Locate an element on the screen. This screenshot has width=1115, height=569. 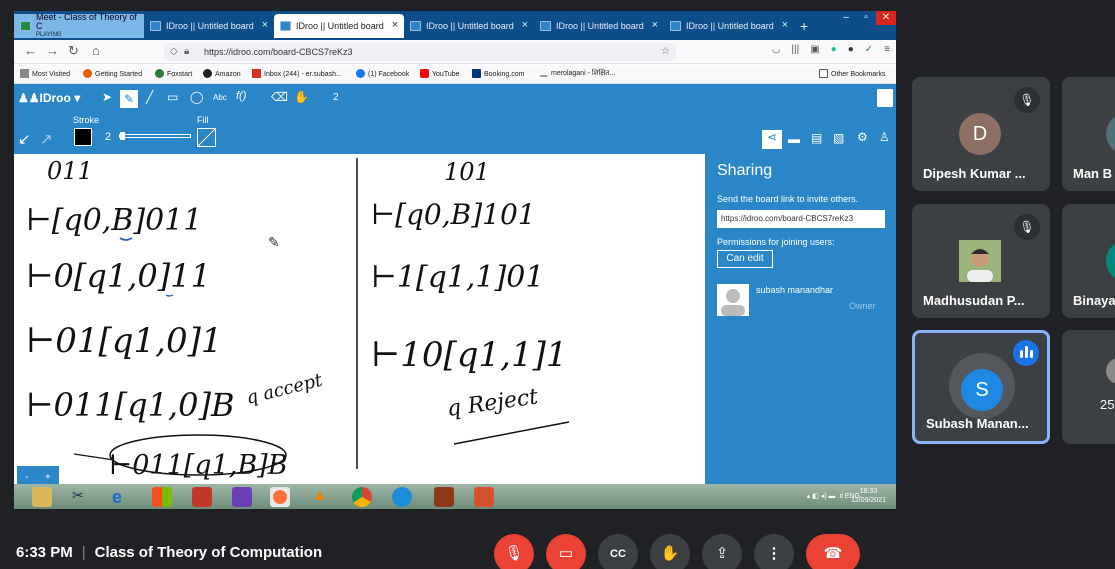
pocket-icon: ◡ is located at coordinates (776, 49).